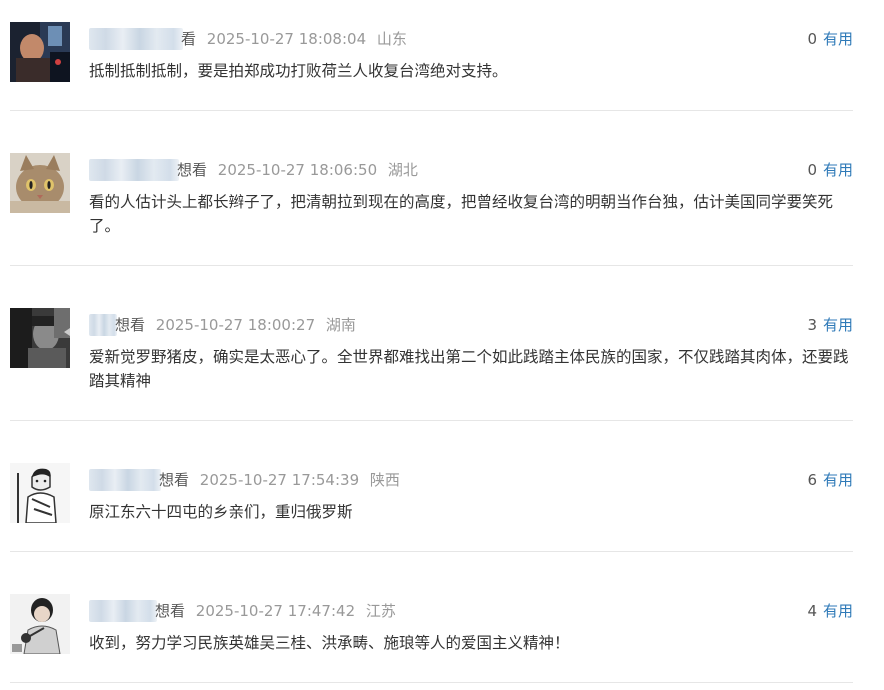  I want to click on comment-meta: 想看 2025-10-27 17:54:39 陕西, so click(471, 480).